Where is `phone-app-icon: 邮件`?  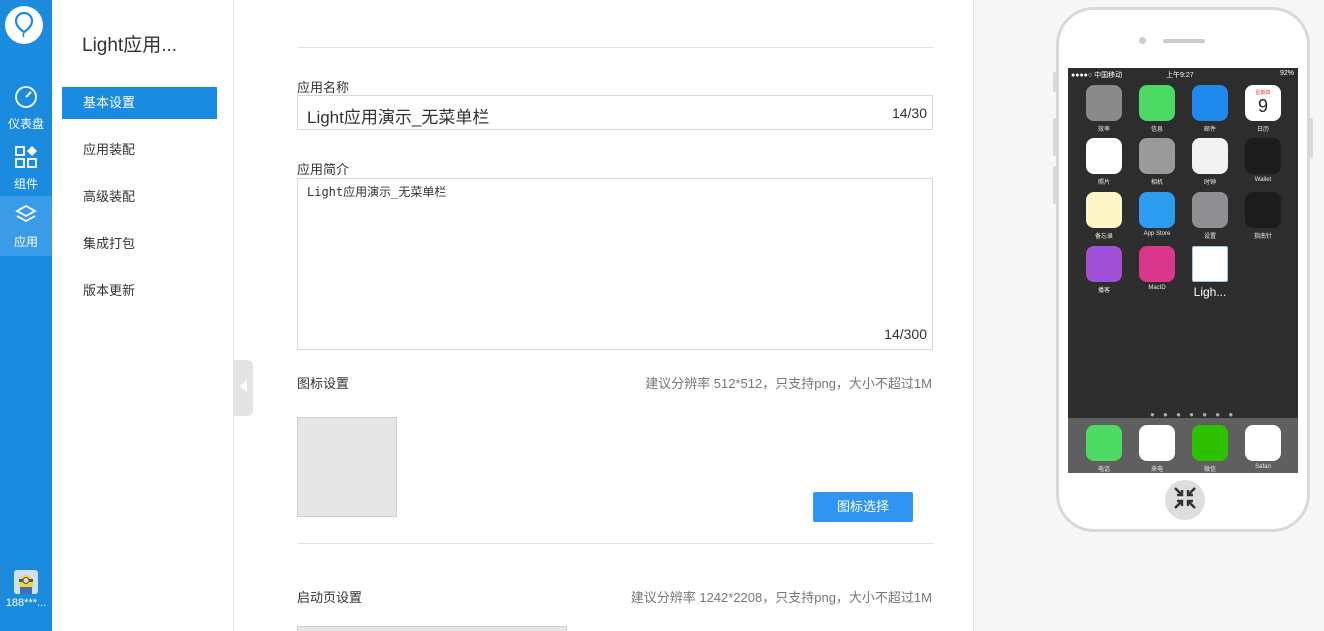
phone-app-icon: 邮件 is located at coordinates (1210, 109).